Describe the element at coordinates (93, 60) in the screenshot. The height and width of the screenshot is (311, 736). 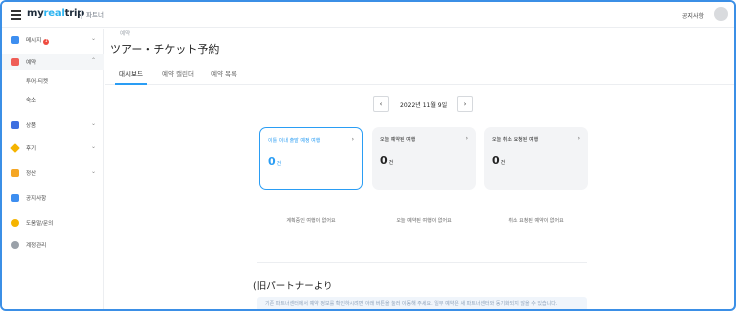
I see `chevron-up-icon: ⌃` at that location.